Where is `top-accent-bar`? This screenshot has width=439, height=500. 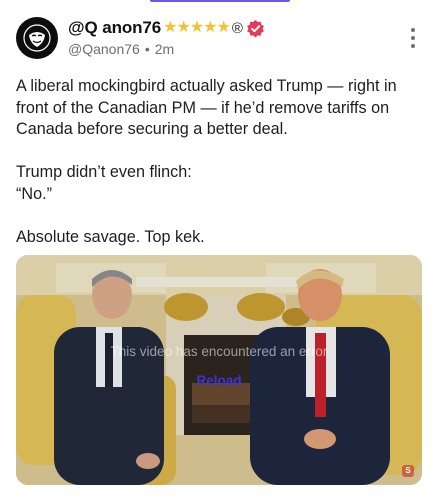 top-accent-bar is located at coordinates (220, 1).